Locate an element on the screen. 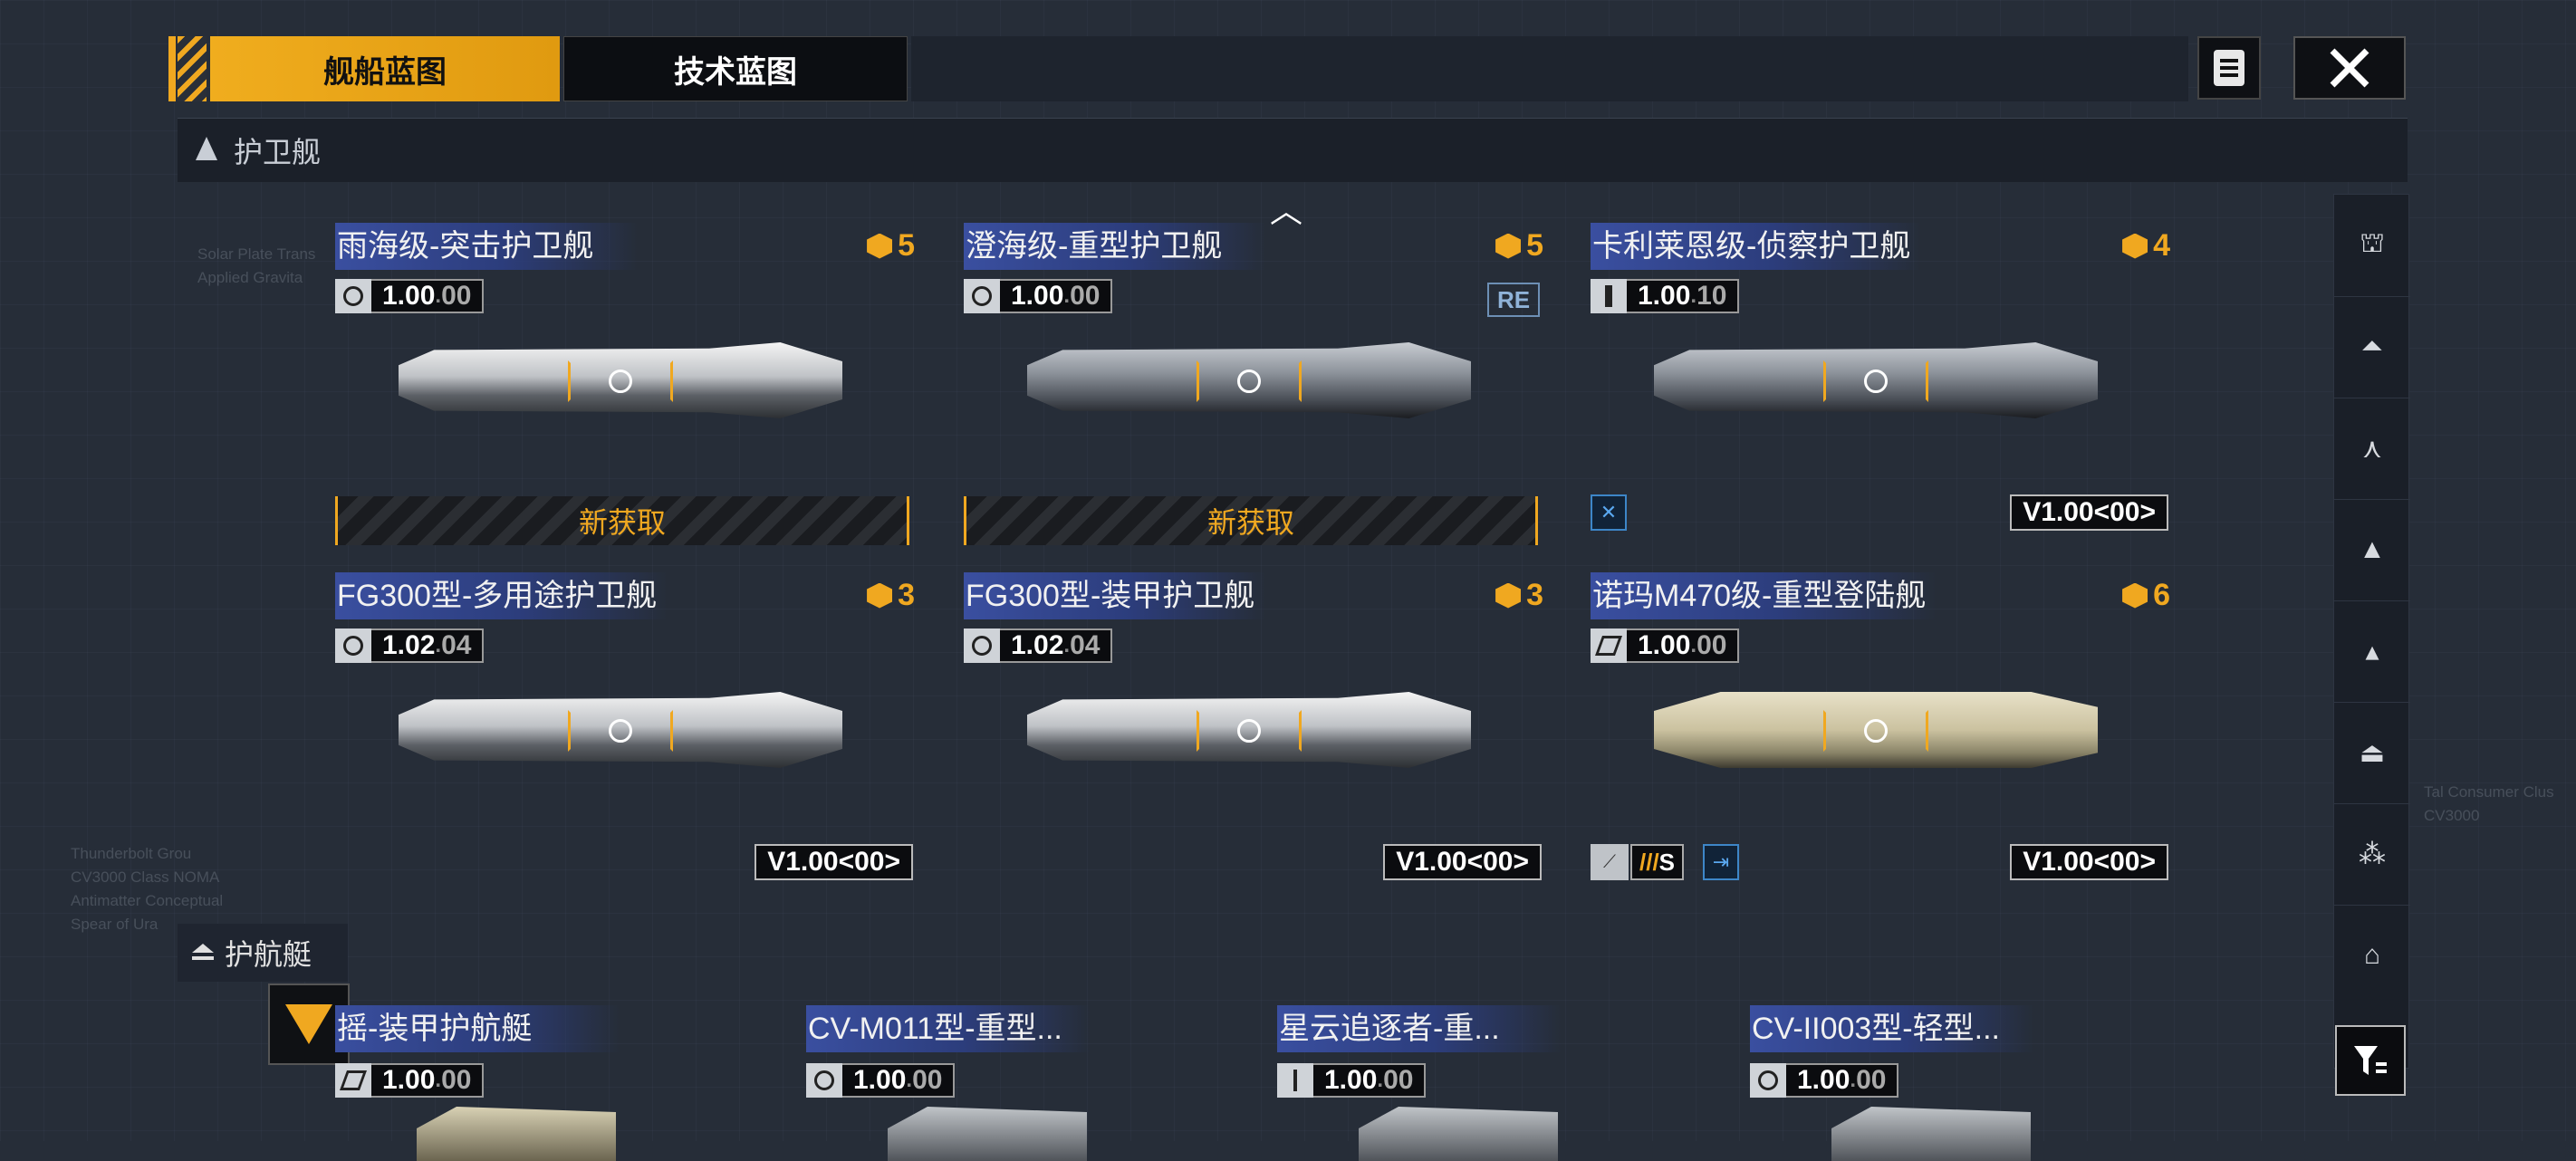 The image size is (2576, 1161). ship-card: CV-II003型-轻型... 1.00. 00 is located at coordinates (1913, 1083).